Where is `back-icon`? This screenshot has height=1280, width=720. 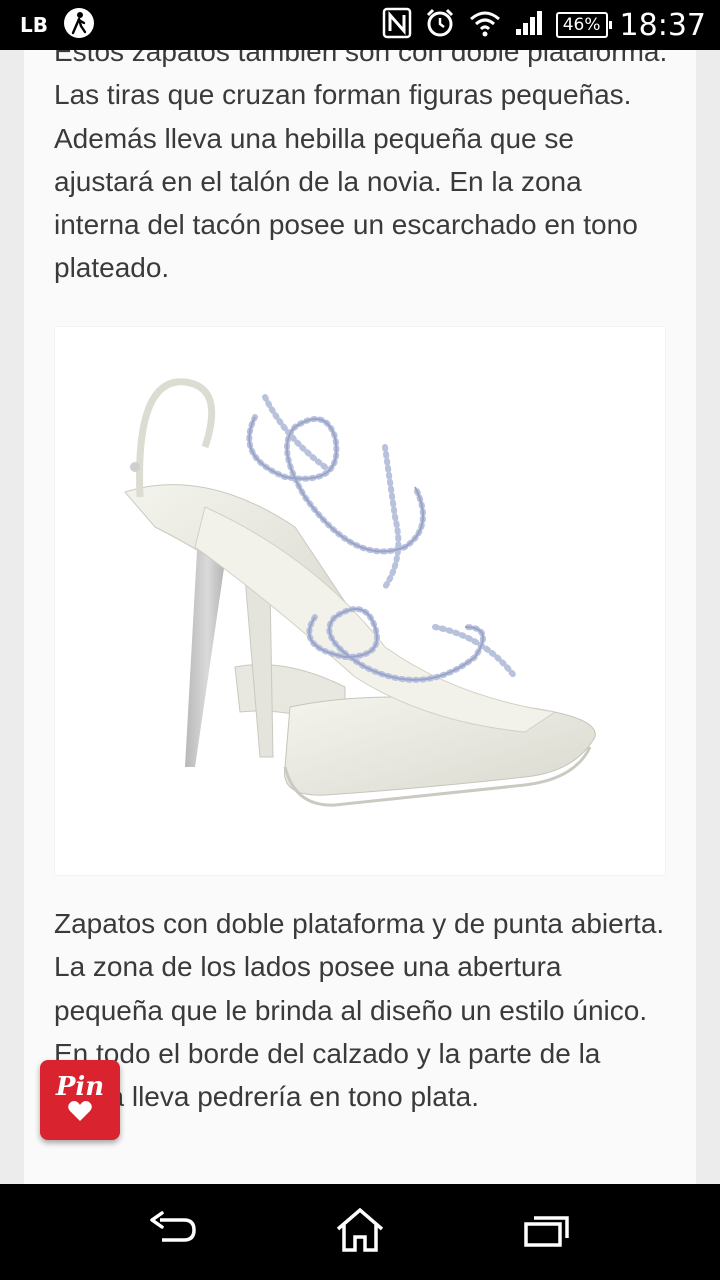 back-icon is located at coordinates (173, 1232).